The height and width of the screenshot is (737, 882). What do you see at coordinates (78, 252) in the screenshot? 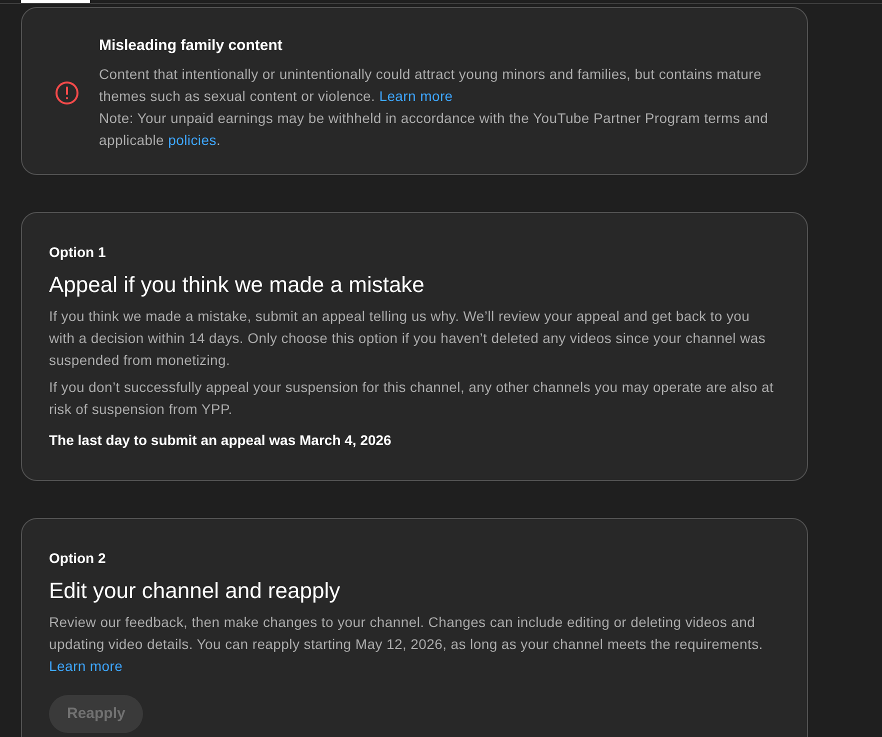
I see `option-label: Option 1` at bounding box center [78, 252].